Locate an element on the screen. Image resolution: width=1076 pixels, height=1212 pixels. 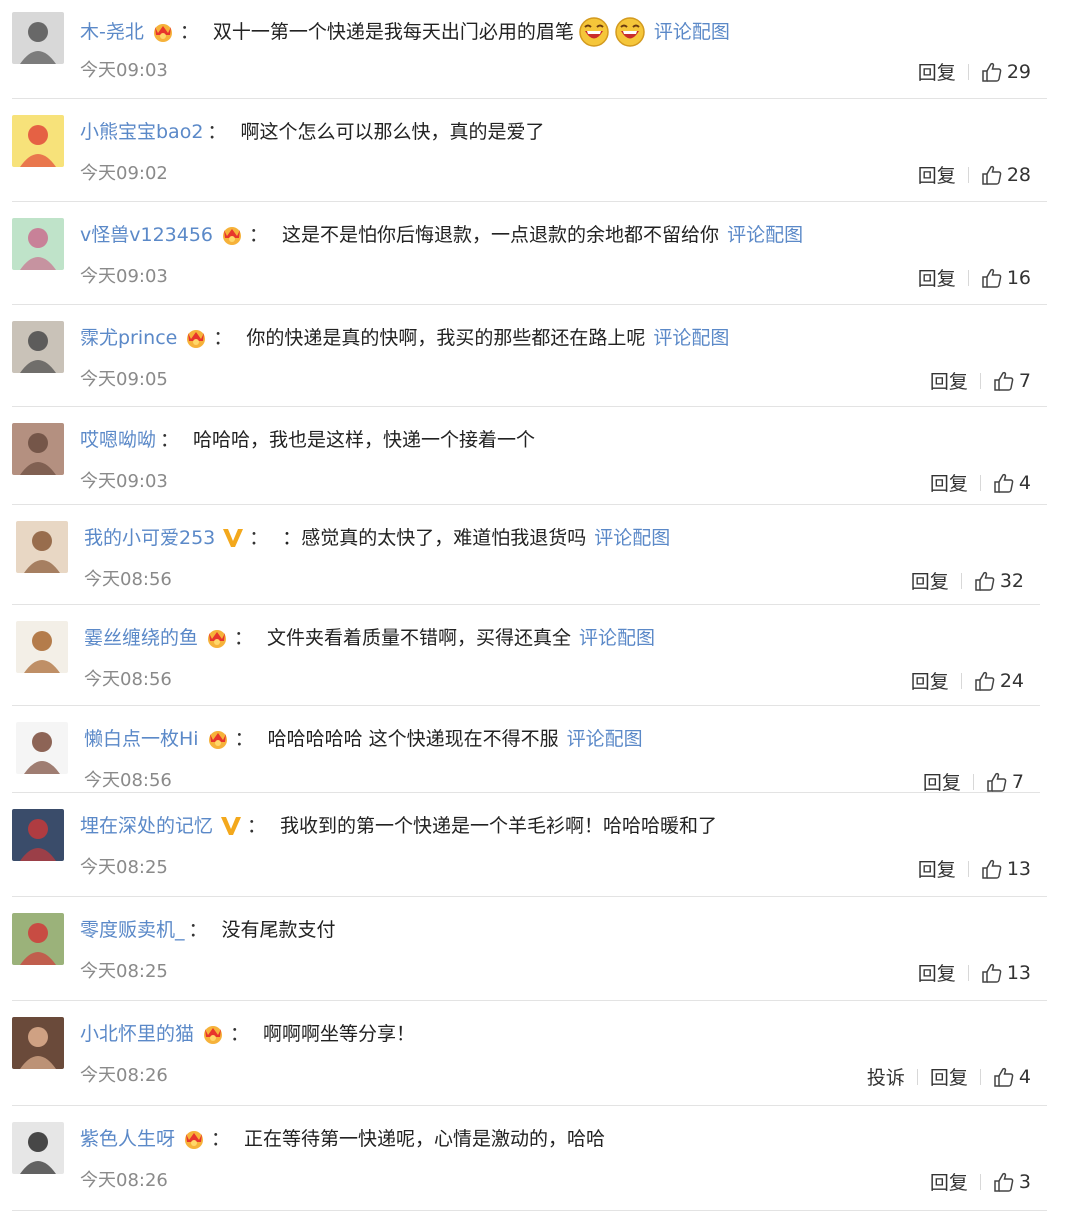
comment-item: 懒白点一枚Hi ： 哈哈哈哈哈 这个快递现在不得不服 评论配图 今天08:56 回复 7 is located at coordinates (538, 752).